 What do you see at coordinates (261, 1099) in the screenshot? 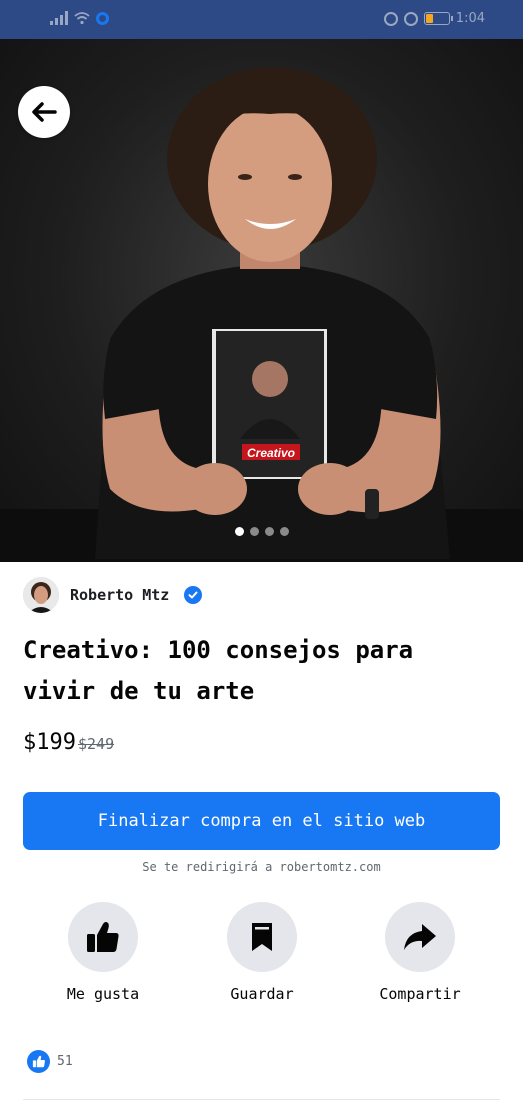
I see `divider` at bounding box center [261, 1099].